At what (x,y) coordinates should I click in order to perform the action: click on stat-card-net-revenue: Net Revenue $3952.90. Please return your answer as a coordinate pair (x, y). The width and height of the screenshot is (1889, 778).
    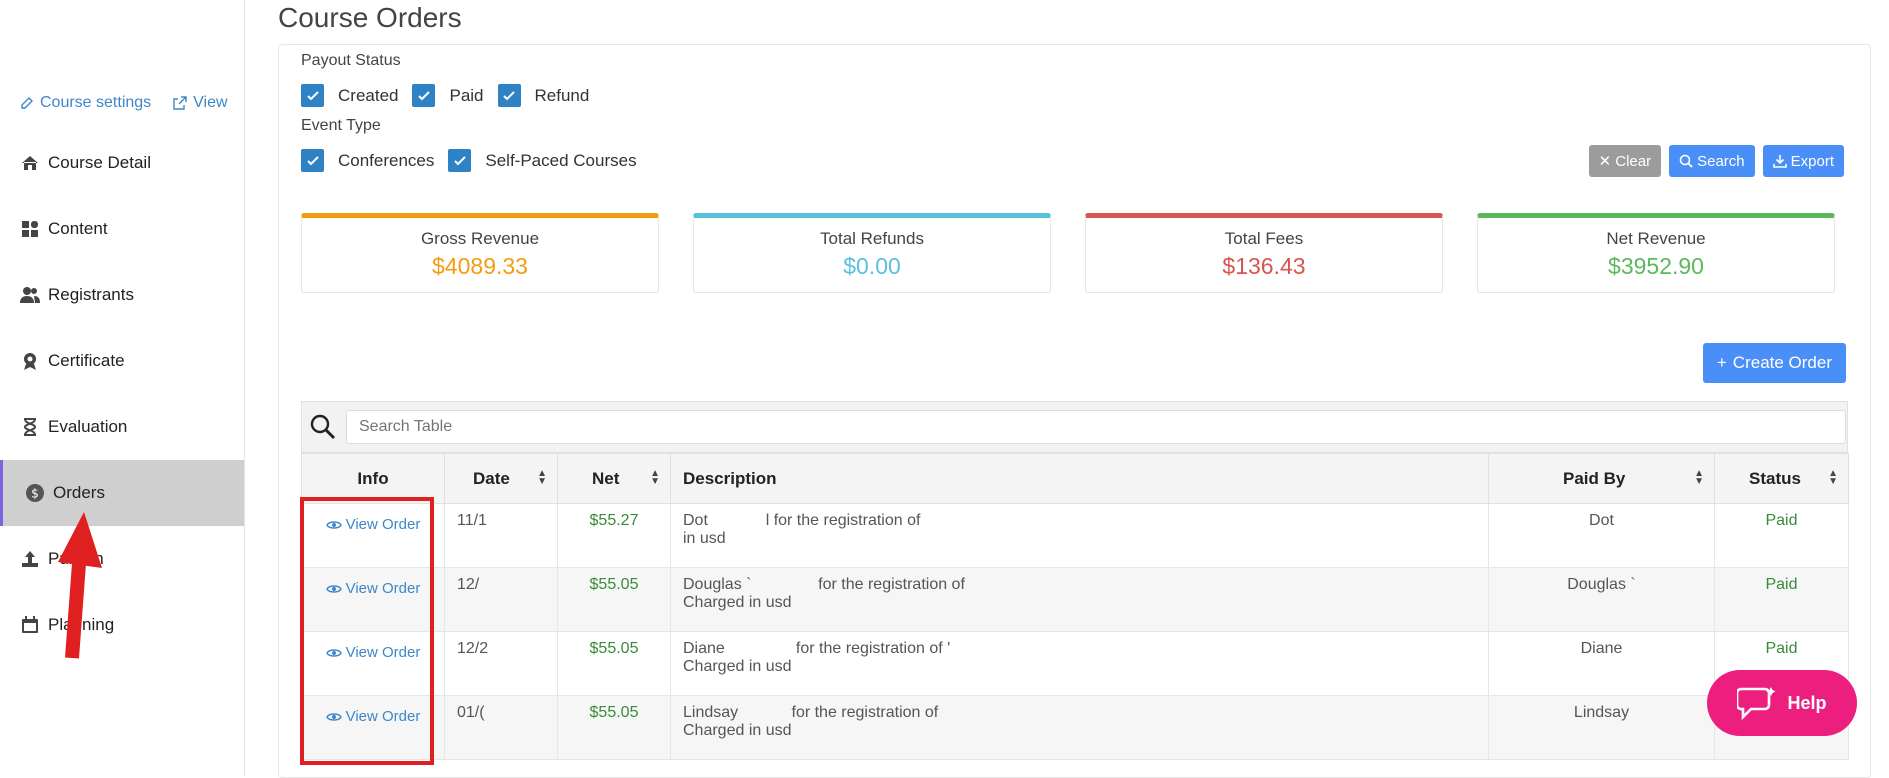
    Looking at the image, I should click on (1656, 253).